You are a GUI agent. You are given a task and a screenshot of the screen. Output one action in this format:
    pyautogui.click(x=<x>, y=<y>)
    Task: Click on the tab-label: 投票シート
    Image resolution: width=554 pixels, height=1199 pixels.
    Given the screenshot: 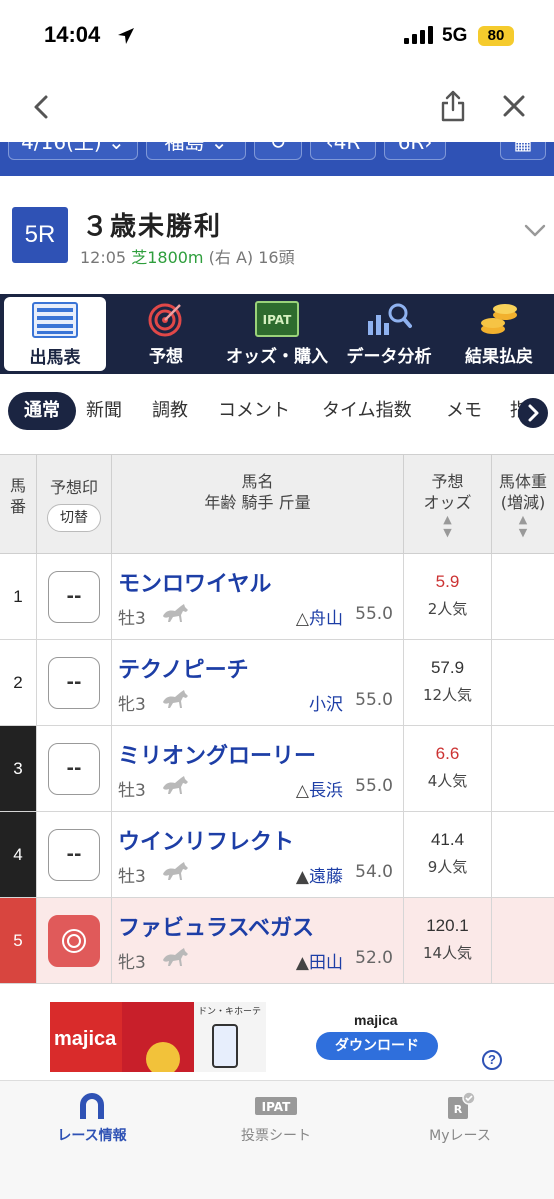 What is the action you would take?
    pyautogui.click(x=276, y=1136)
    